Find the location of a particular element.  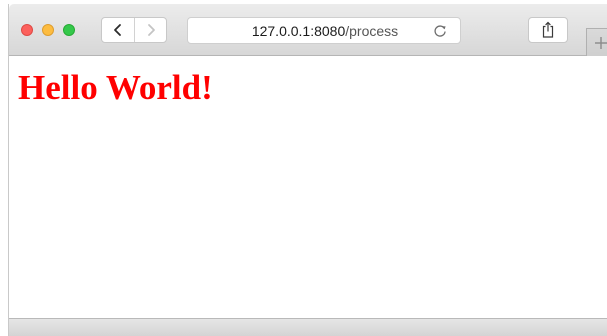

plus-icon is located at coordinates (601, 42).